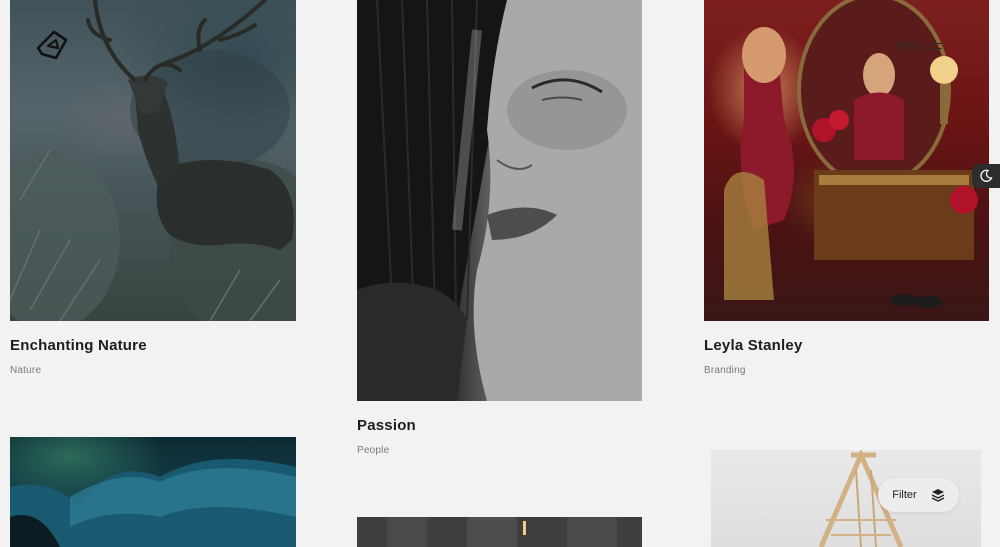 Image resolution: width=1000 pixels, height=547 pixels. I want to click on menu-label: Menu, so click(911, 46).